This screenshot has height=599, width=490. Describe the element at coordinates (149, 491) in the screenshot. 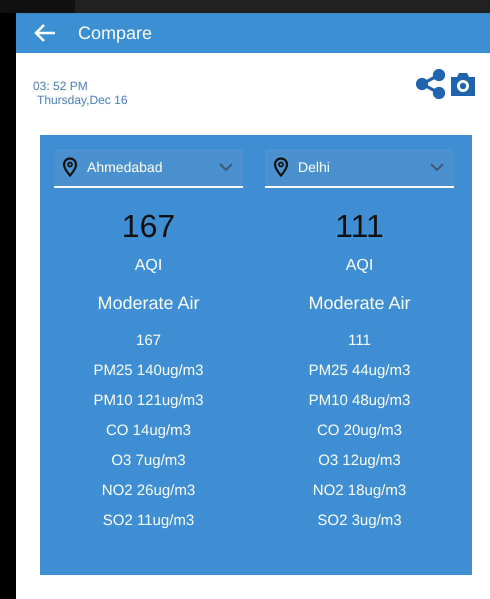

I see `pollutant-reading: NO2 26ug/m3` at that location.